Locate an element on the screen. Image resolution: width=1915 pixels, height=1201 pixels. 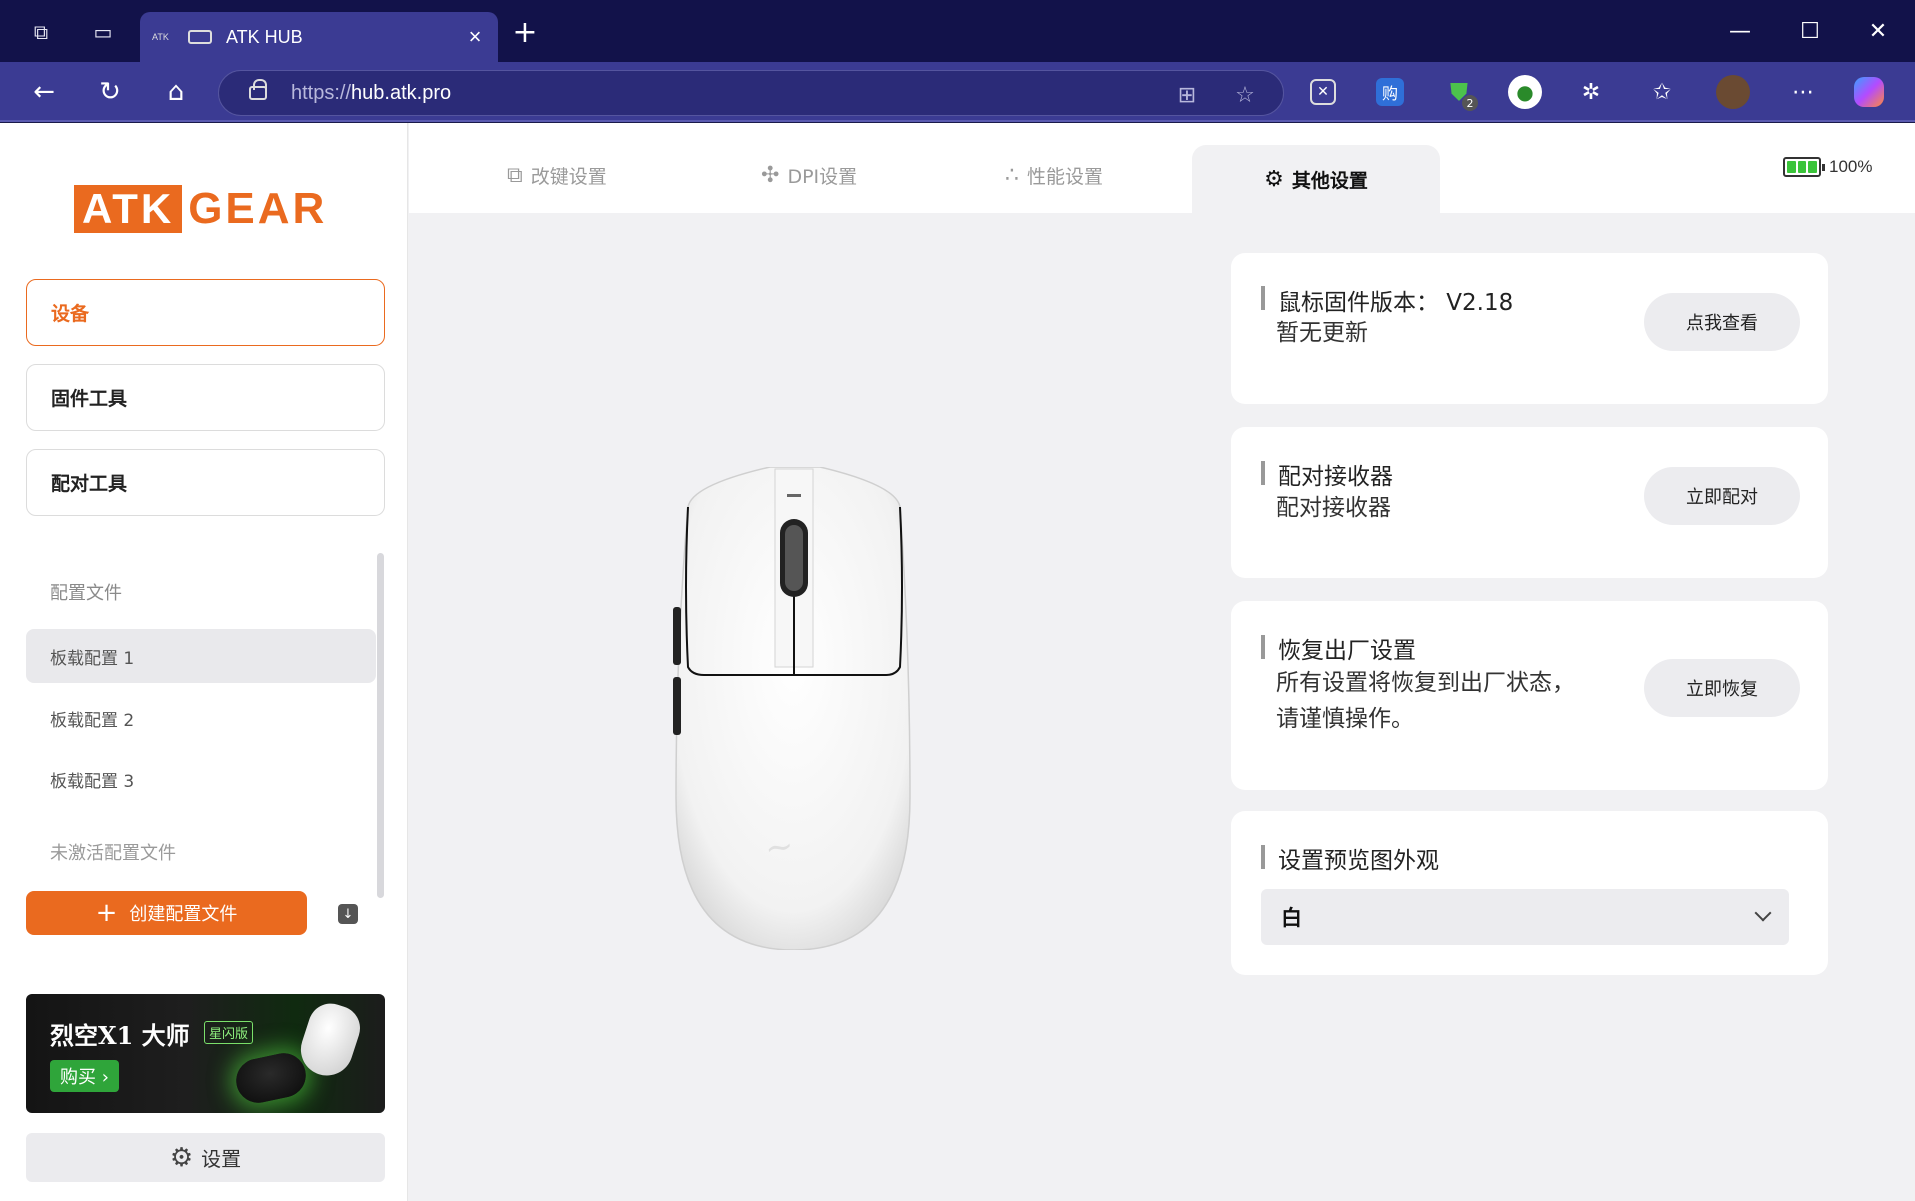
tab-keymap: ⧉ 改键设置 is located at coordinates (557, 175).